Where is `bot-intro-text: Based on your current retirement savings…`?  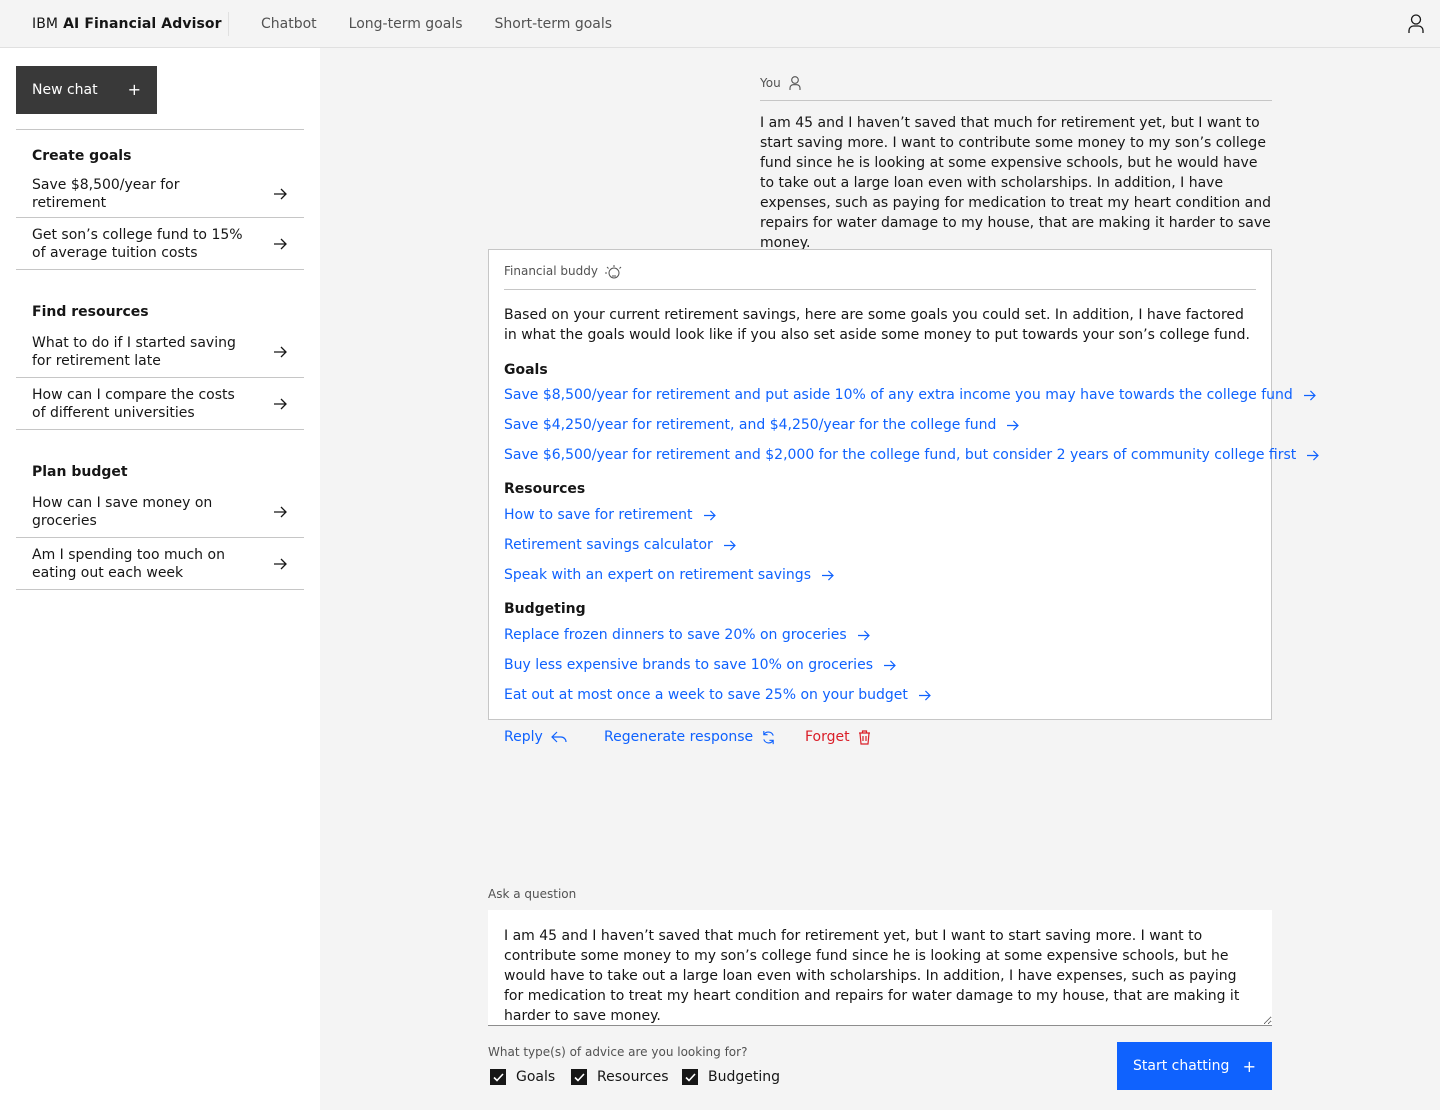 bot-intro-text: Based on your current retirement savings… is located at coordinates (877, 325).